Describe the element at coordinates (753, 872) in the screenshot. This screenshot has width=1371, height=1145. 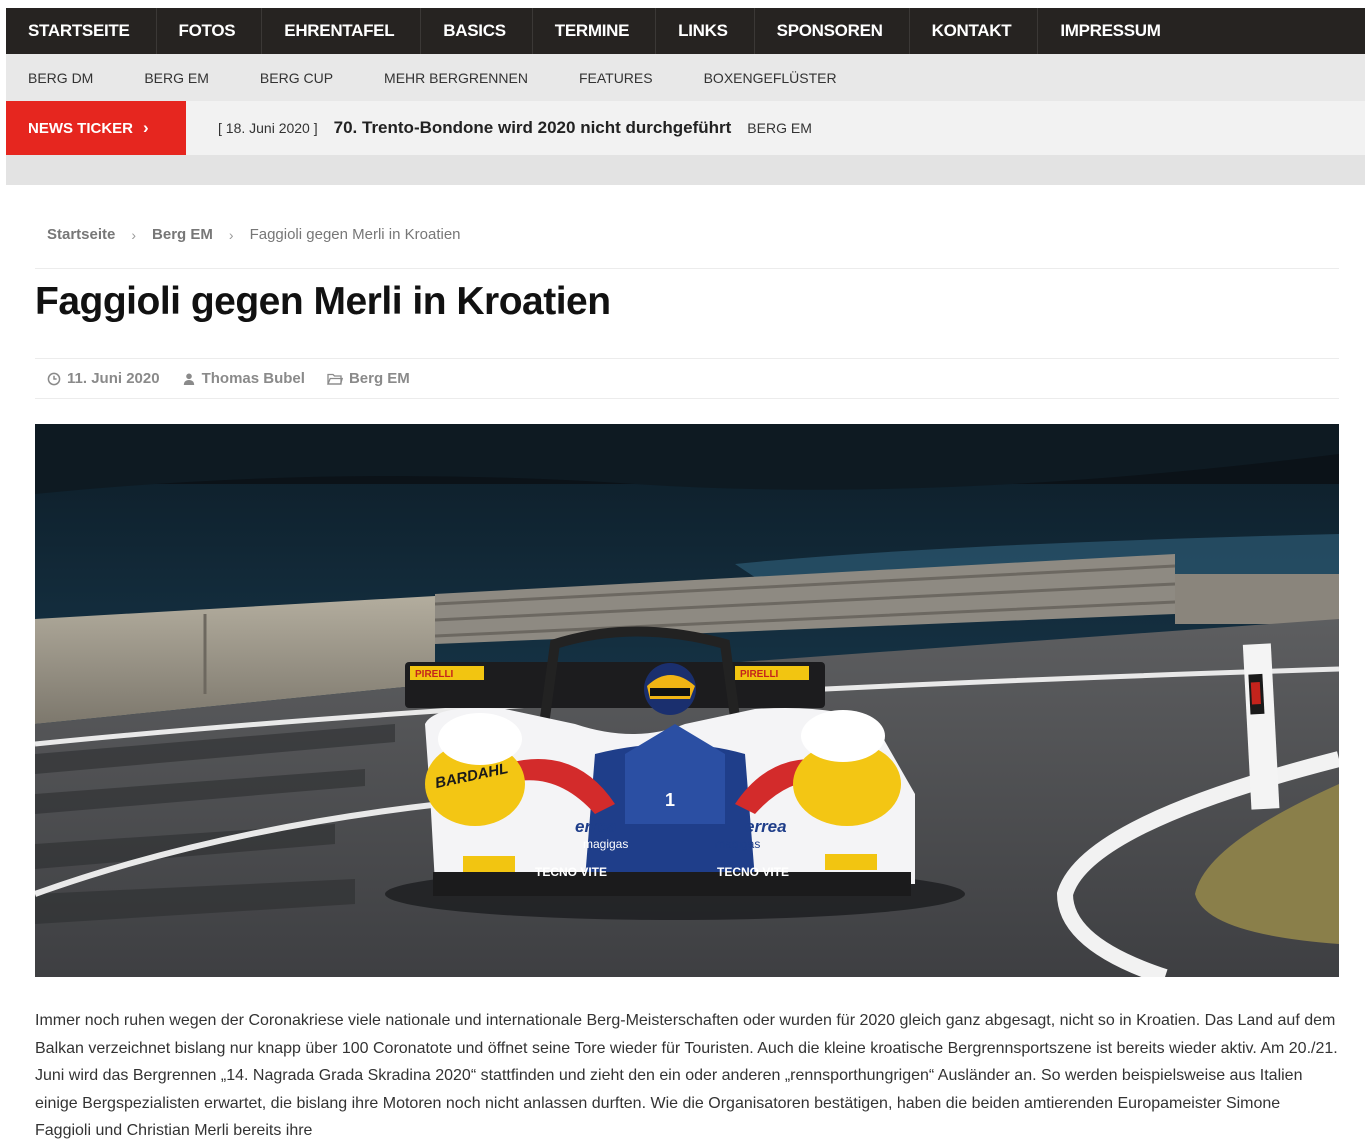
I see `hero-sponsor-tecnovite-right: TECNO VITE` at that location.